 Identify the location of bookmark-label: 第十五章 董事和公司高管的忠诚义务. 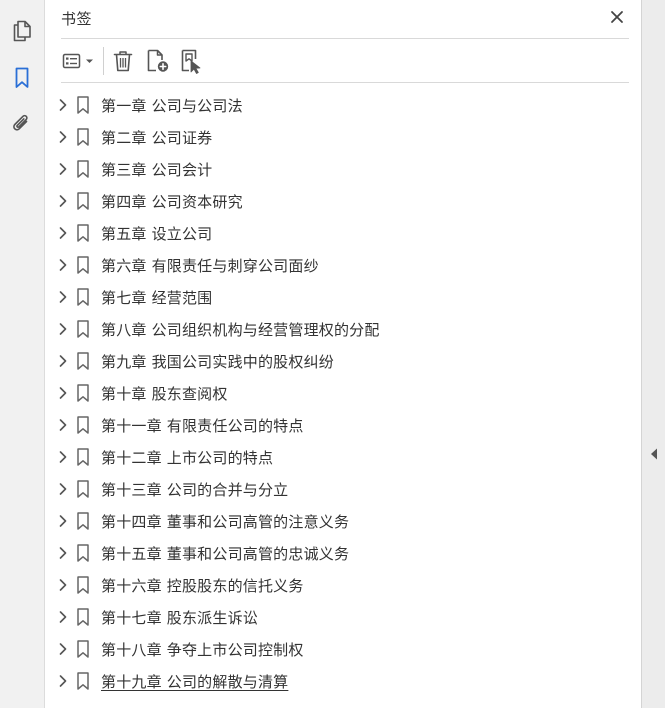
(225, 554).